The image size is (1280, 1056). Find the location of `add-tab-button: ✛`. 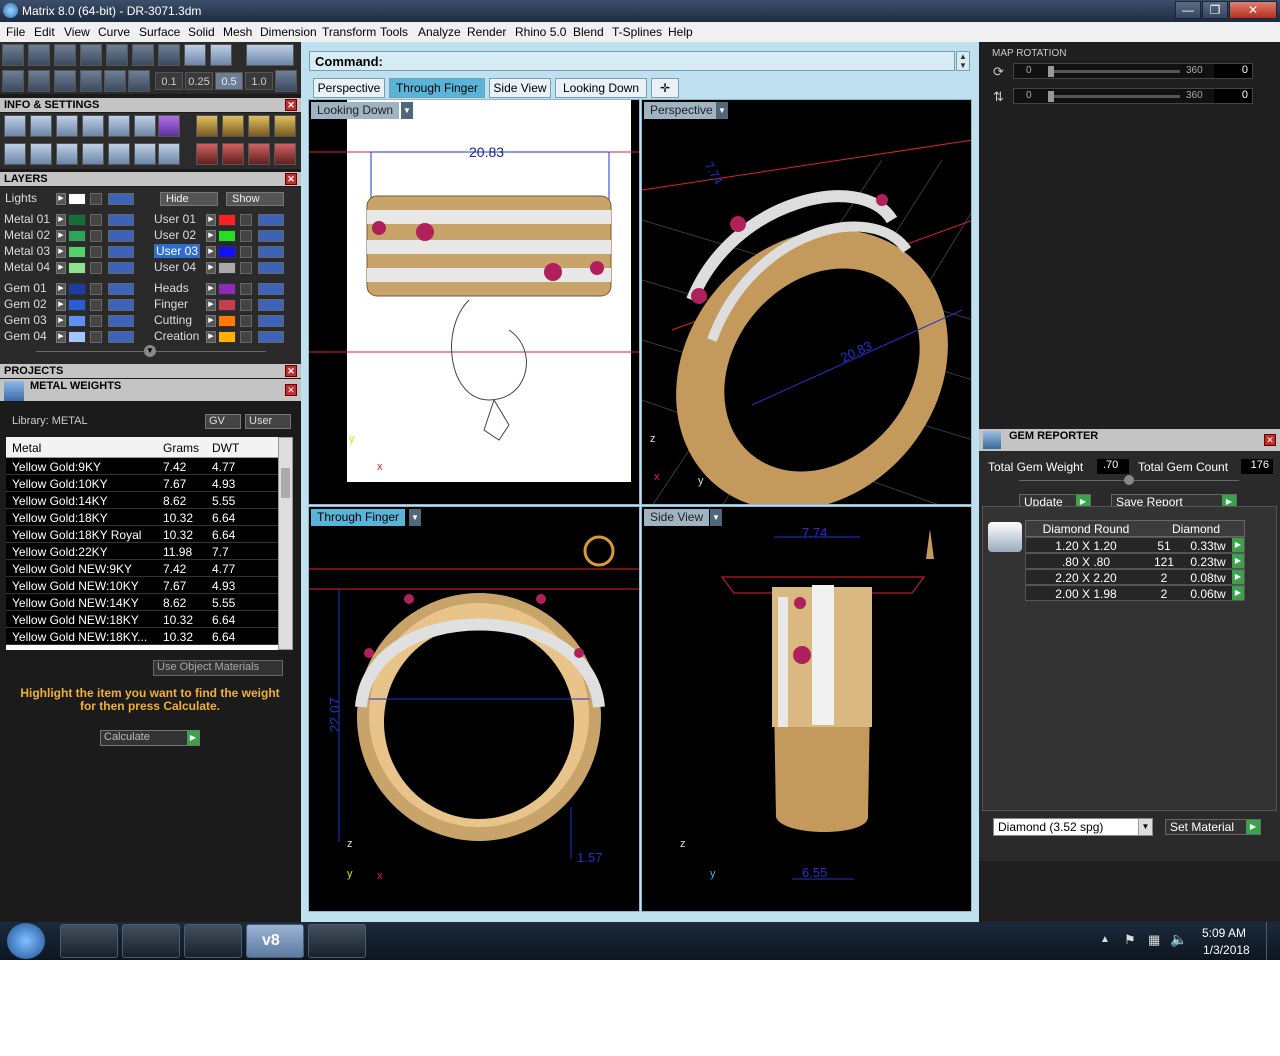

add-tab-button: ✛ is located at coordinates (665, 88).